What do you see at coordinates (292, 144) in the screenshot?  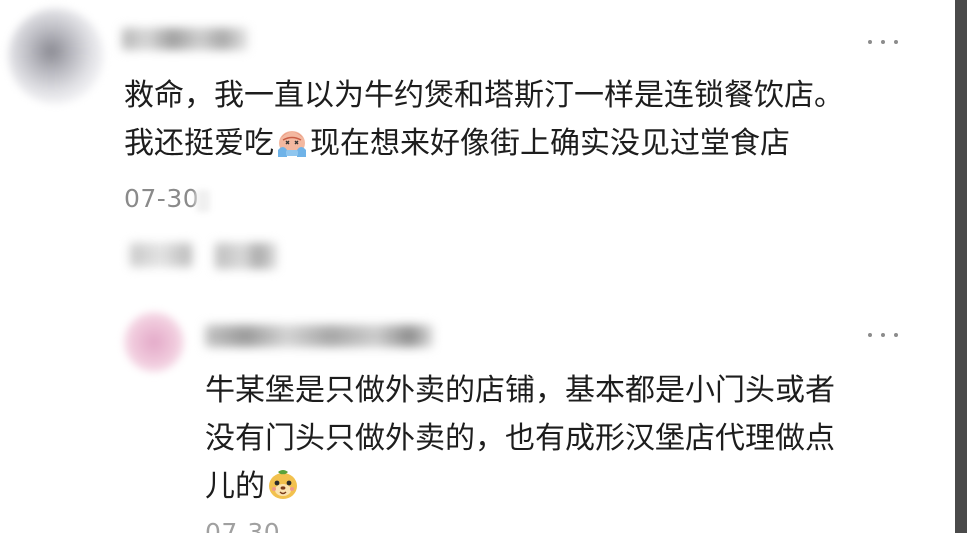 I see `crying-face-emoji-icon` at bounding box center [292, 144].